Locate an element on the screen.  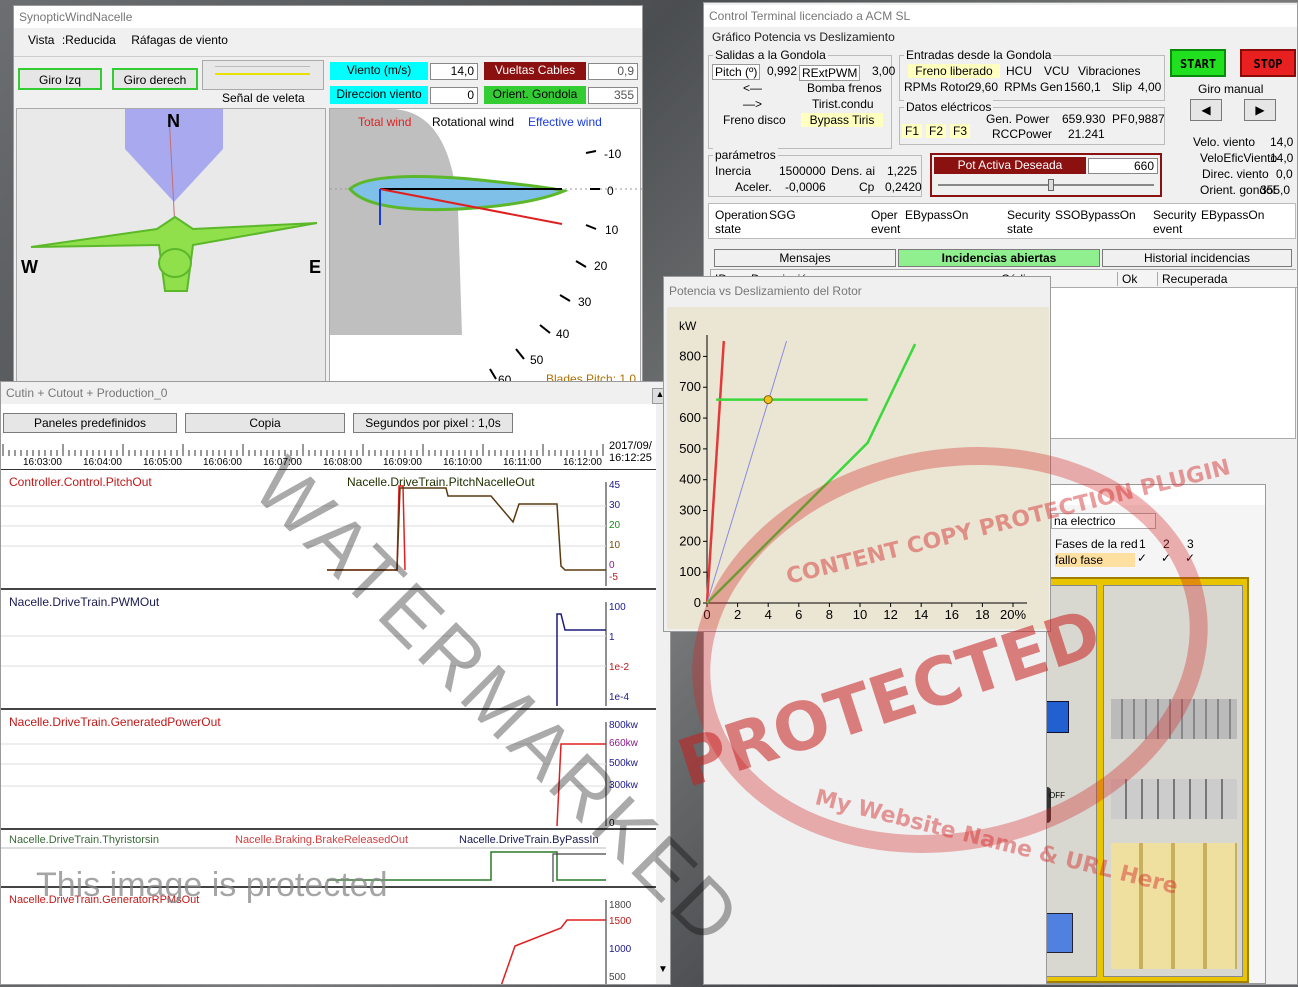
power-axis-tick: 800kw is located at coordinates (623, 725).